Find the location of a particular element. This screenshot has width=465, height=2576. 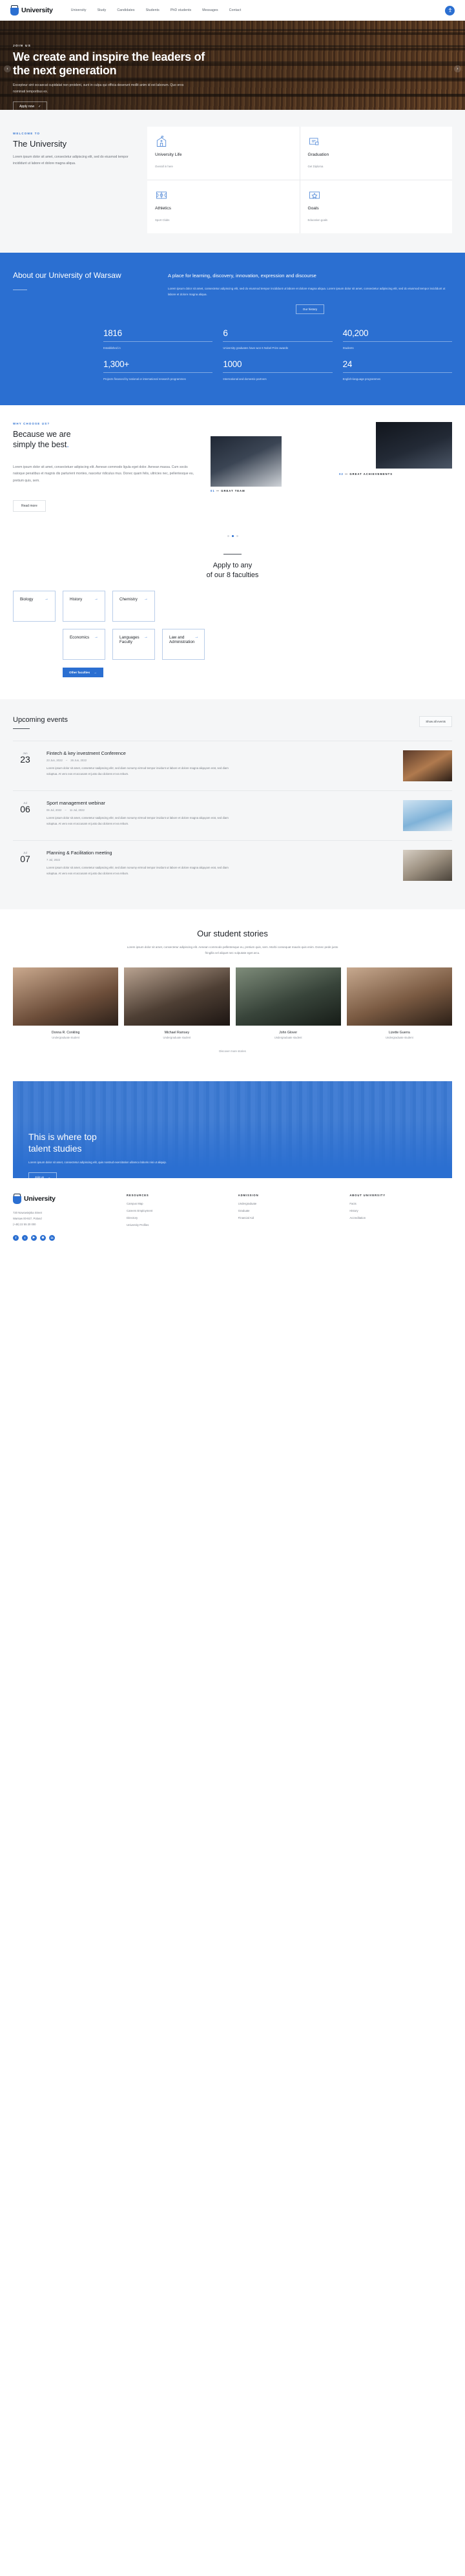

nav-item-messages: Messages is located at coordinates (210, 10).